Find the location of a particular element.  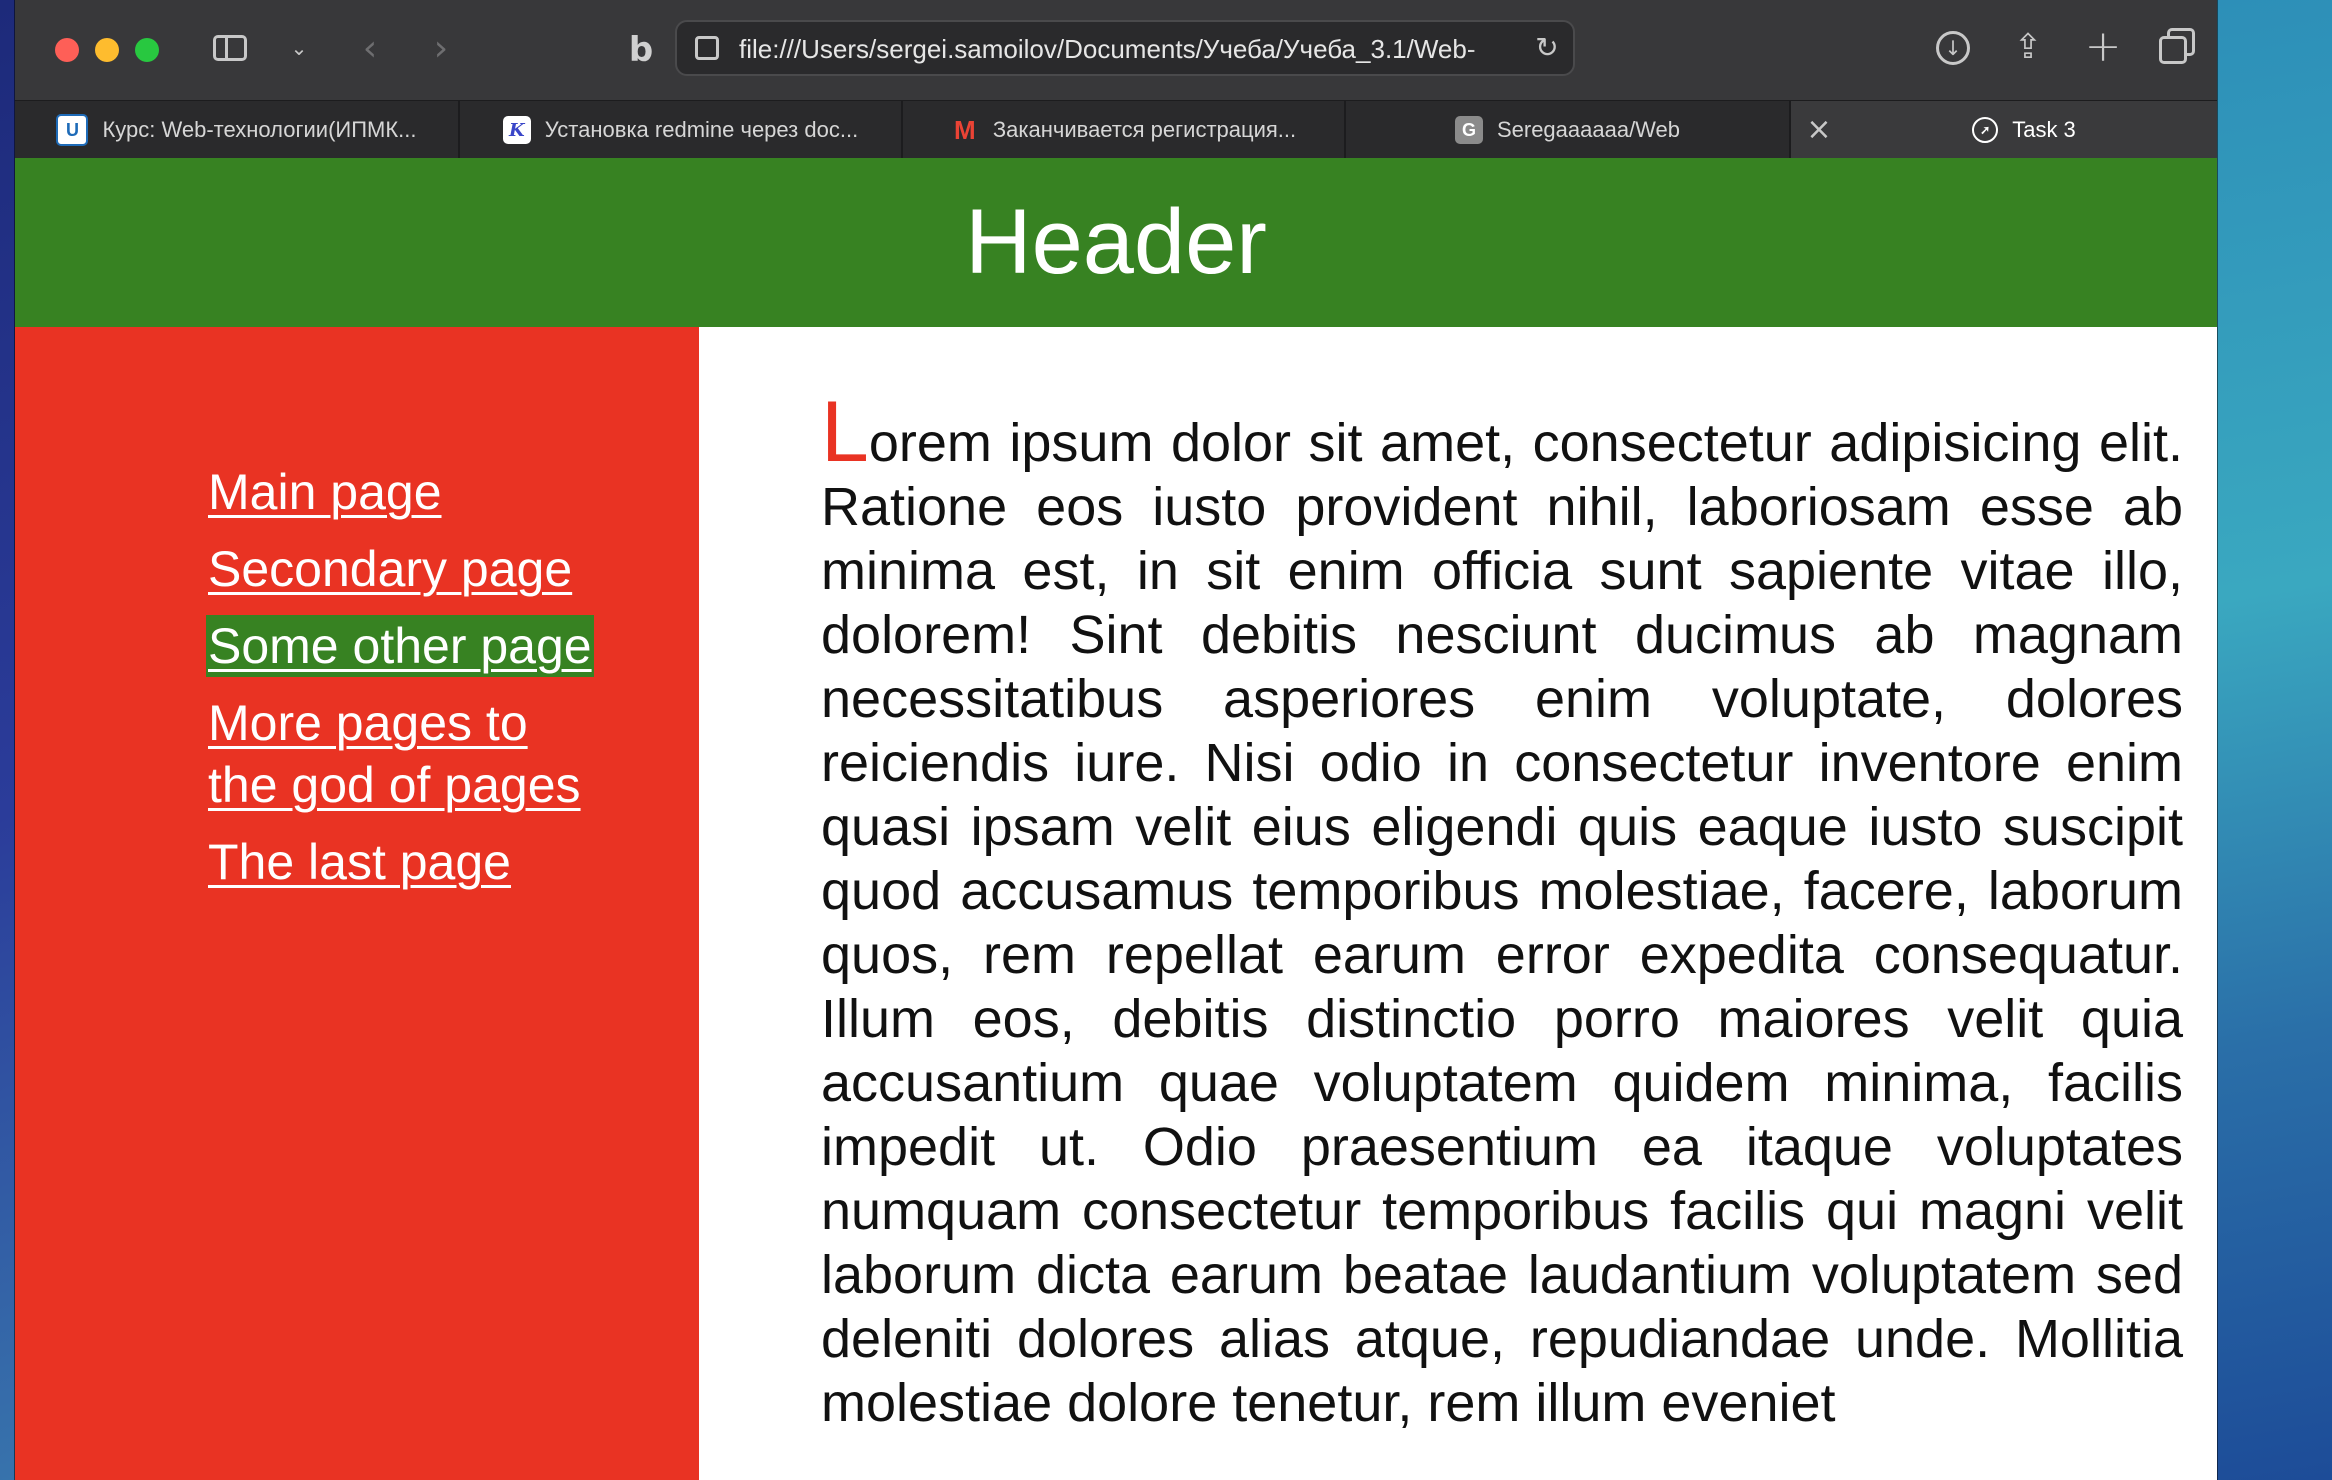

nav-link-main-page: Main page is located at coordinates (325, 492).